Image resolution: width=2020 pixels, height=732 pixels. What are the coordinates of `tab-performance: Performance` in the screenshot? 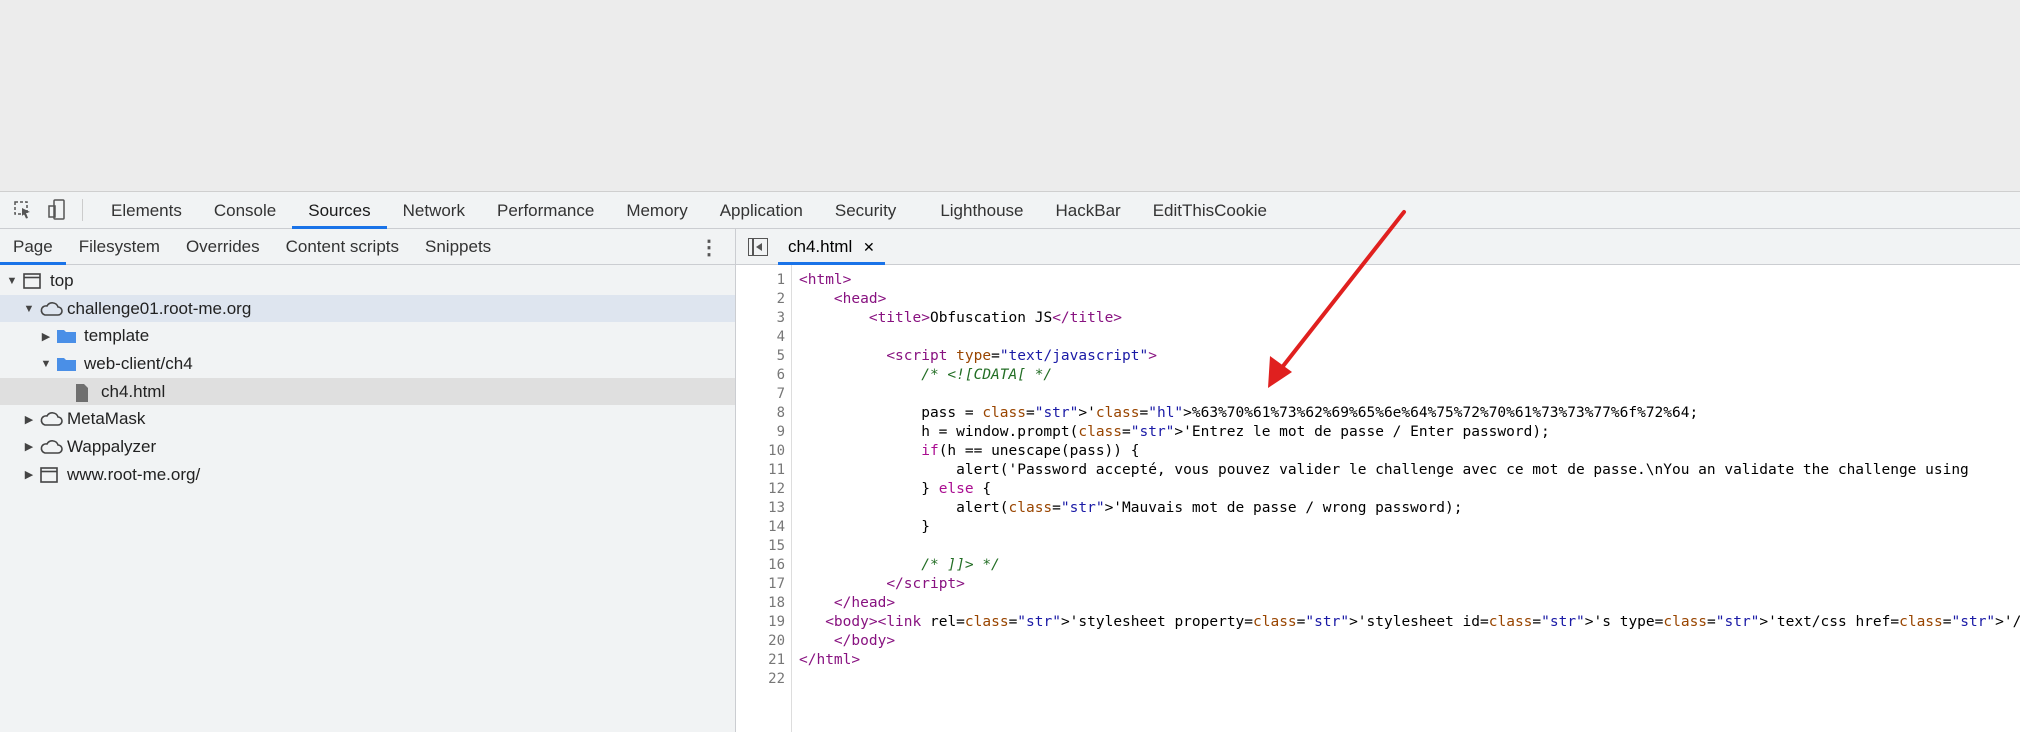 It's located at (545, 210).